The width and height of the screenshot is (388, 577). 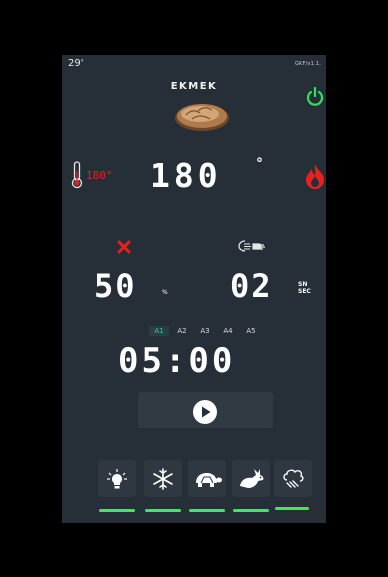 I want to click on lamp-icon, so click(x=117, y=478).